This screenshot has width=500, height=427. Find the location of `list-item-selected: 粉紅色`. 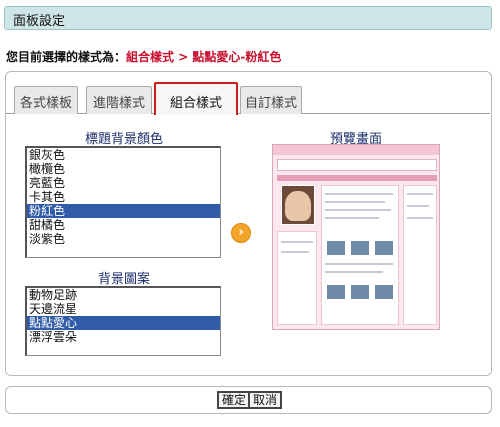

list-item-selected: 粉紅色 is located at coordinates (123, 211).